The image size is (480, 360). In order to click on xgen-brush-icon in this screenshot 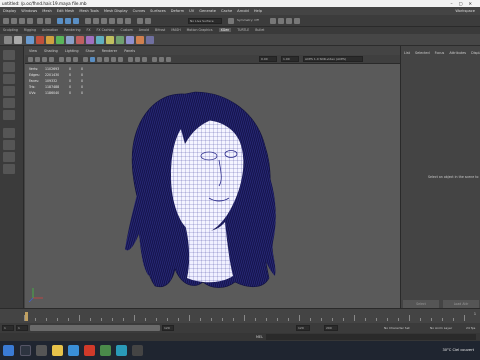, I will do `click(70, 40)`.